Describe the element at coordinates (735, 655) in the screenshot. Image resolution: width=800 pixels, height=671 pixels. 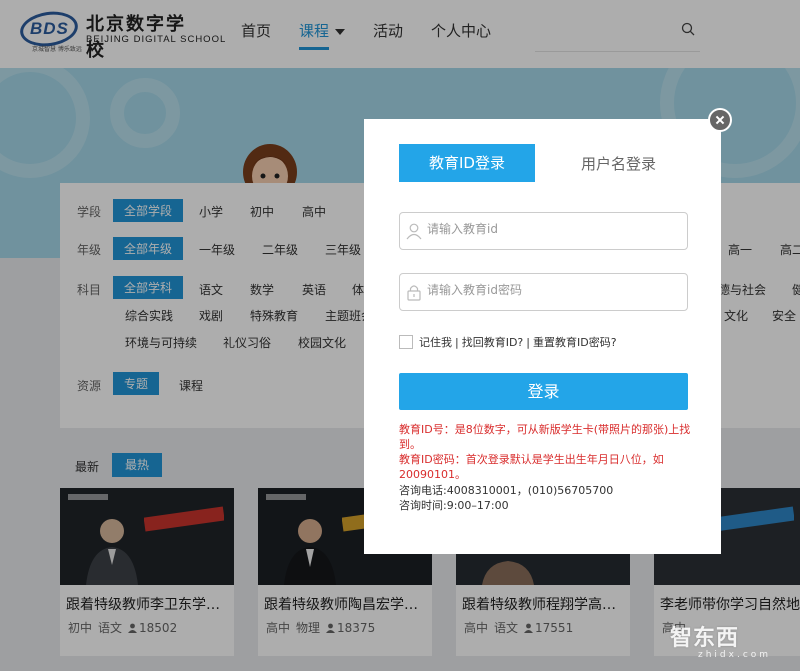
I see `watermark-url: zhidx.com` at that location.